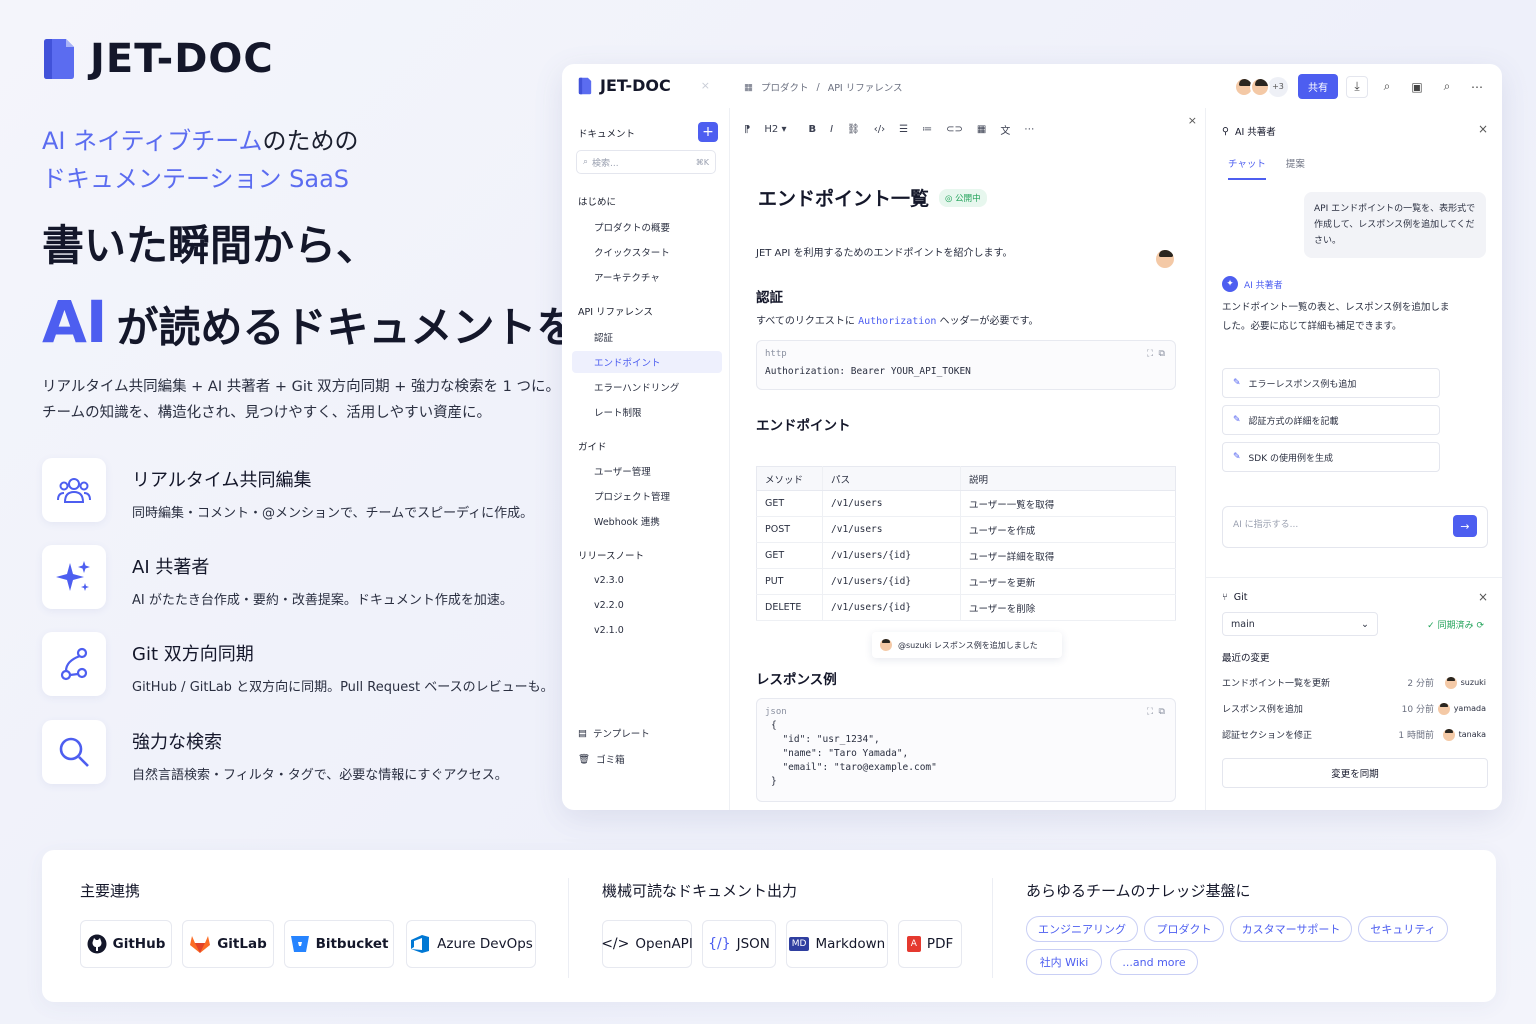 Image resolution: width=1536 pixels, height=1024 pixels. I want to click on tab-suggestions: 提案, so click(1295, 168).